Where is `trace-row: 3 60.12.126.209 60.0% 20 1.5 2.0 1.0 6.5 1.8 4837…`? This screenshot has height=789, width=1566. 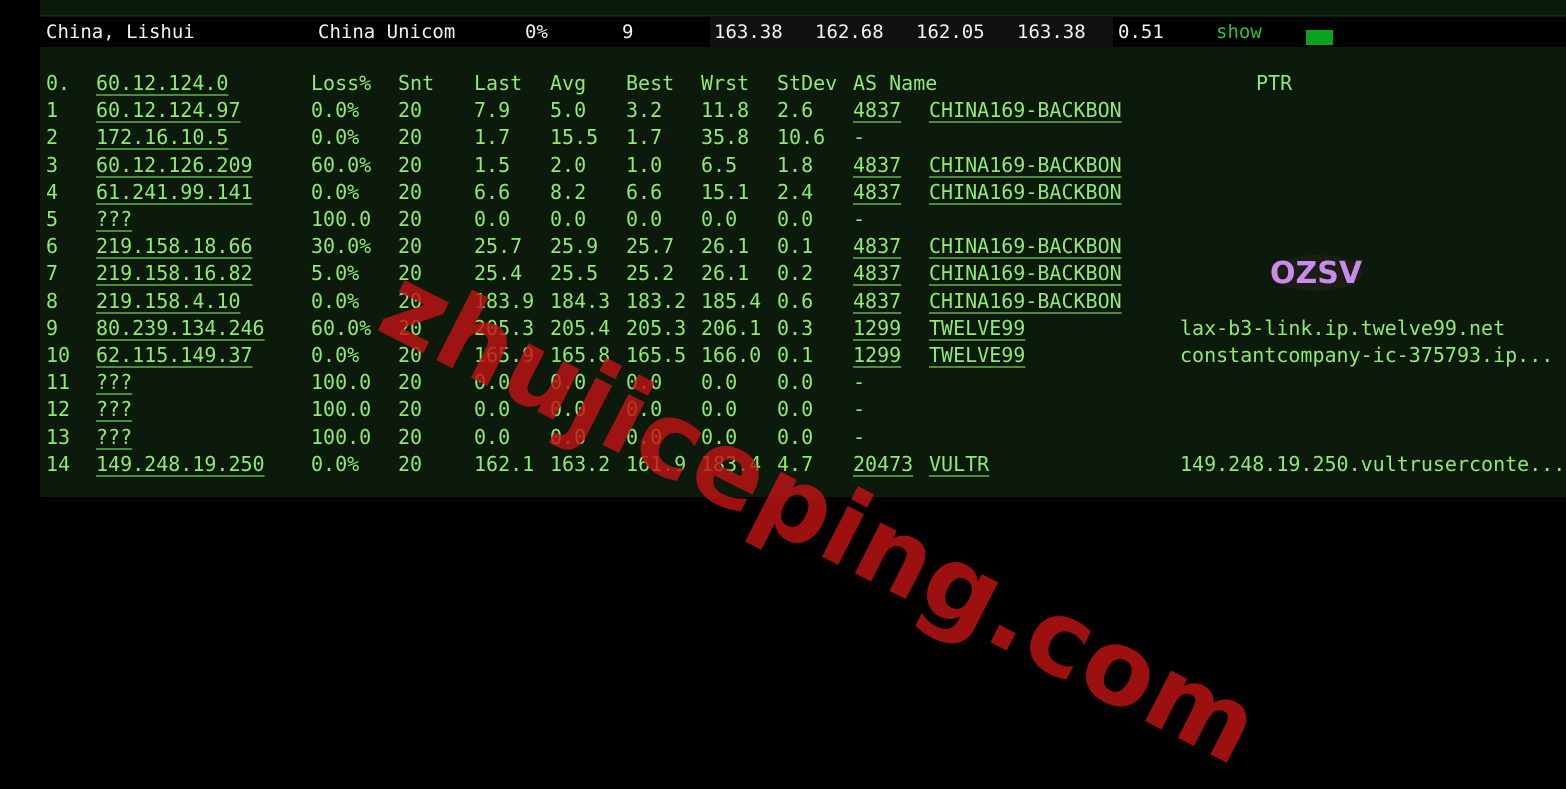 trace-row: 3 60.12.126.209 60.0% 20 1.5 2.0 1.0 6.5 1.8 4837… is located at coordinates (803, 165).